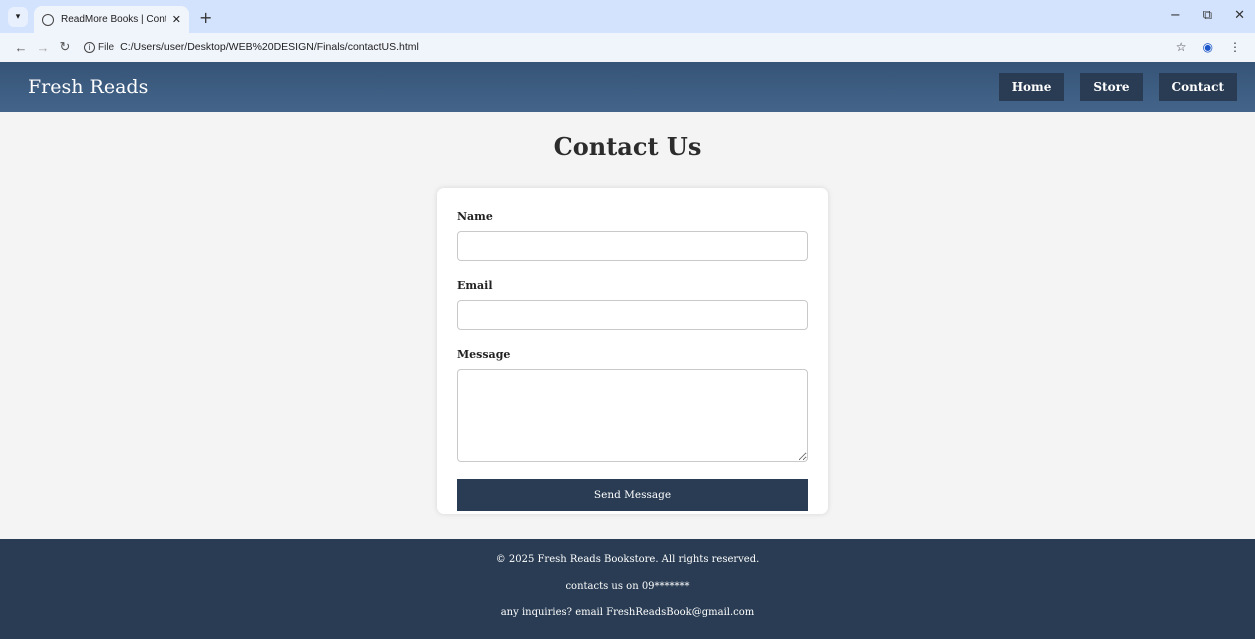 This screenshot has height=639, width=1255. What do you see at coordinates (21, 47) in the screenshot?
I see `back-arrow-icon: ←` at bounding box center [21, 47].